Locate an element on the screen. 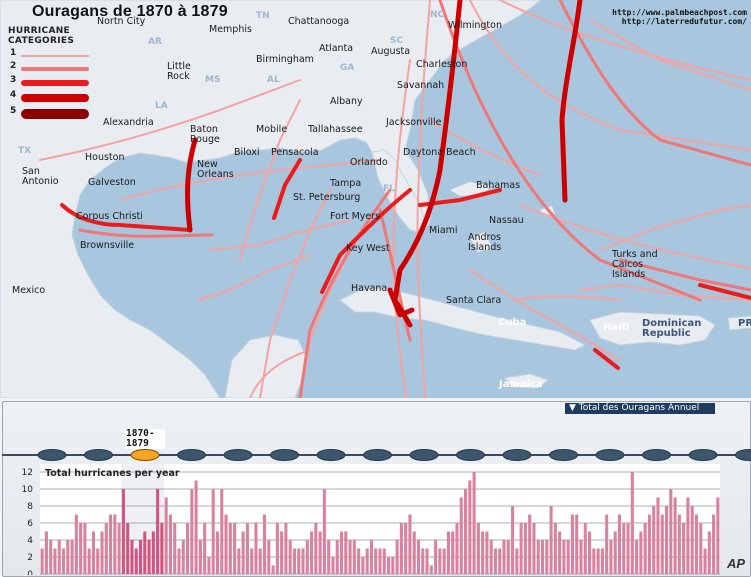  bar-1922 is located at coordinates (345, 553).